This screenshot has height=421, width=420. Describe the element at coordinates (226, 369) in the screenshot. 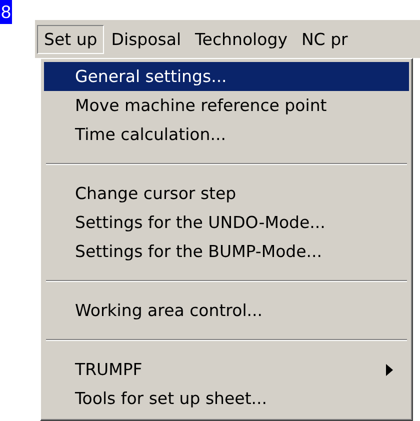

I see `menu-item: TRUMPF` at that location.